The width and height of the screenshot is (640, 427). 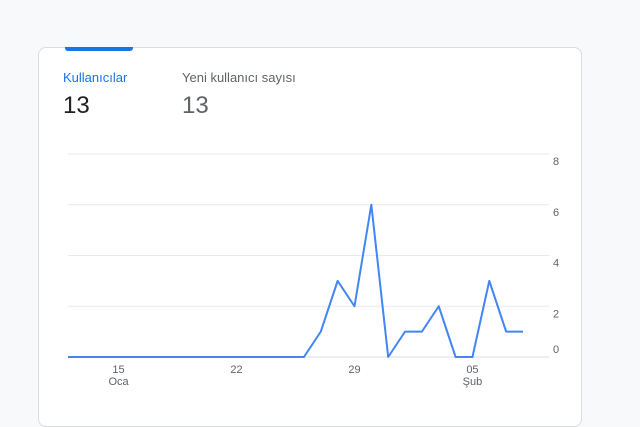 I want to click on y-tick-label: 2, so click(x=556, y=314).